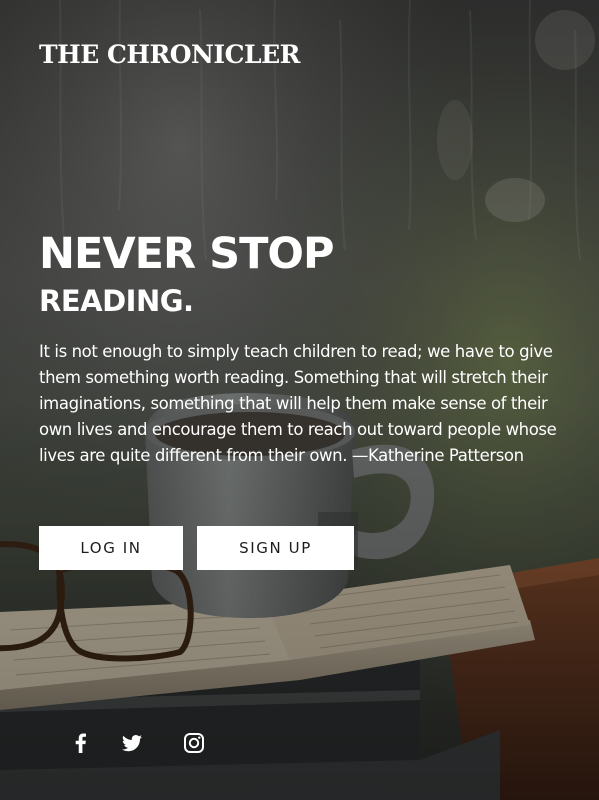 This screenshot has width=599, height=800. Describe the element at coordinates (194, 743) in the screenshot. I see `instagram-icon` at that location.